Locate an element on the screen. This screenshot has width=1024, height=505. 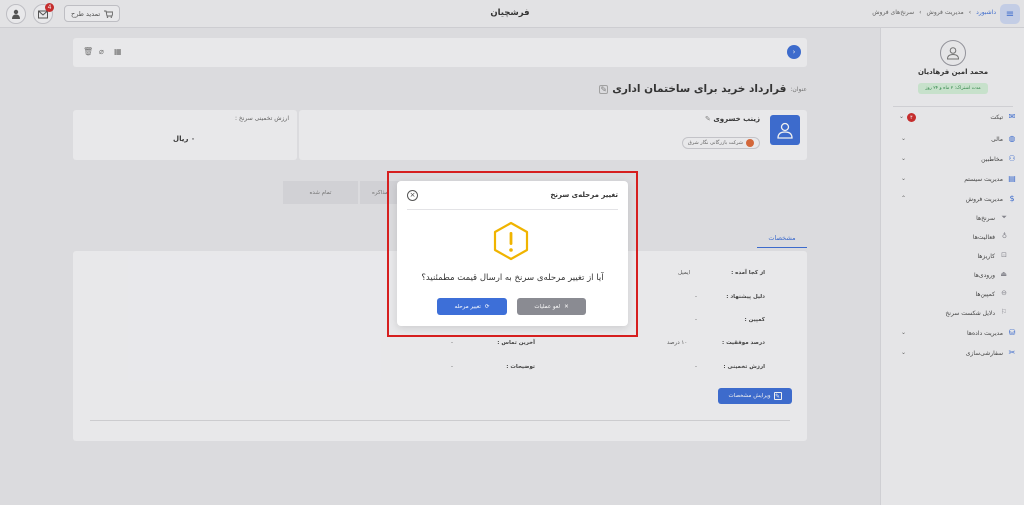
change-stage-button: ⟳ تغییر مرحله is located at coordinates (472, 306).